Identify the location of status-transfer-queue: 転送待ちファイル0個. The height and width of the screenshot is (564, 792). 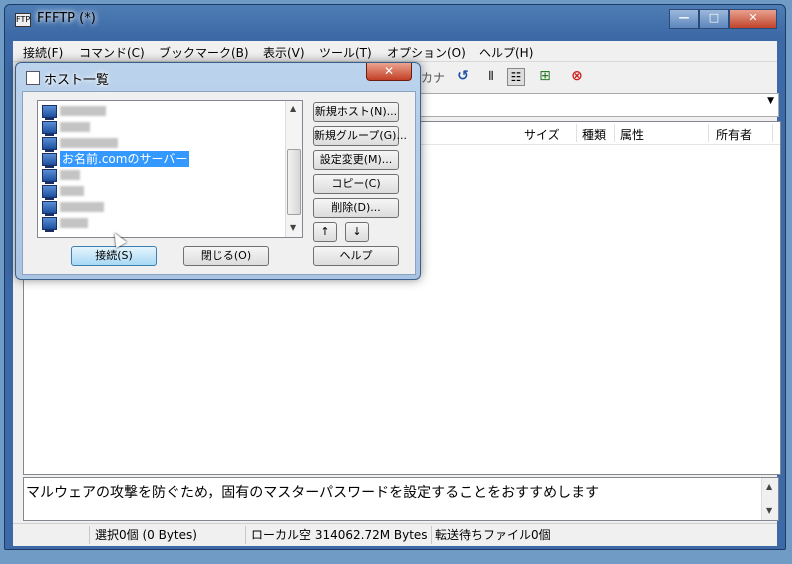
(493, 535).